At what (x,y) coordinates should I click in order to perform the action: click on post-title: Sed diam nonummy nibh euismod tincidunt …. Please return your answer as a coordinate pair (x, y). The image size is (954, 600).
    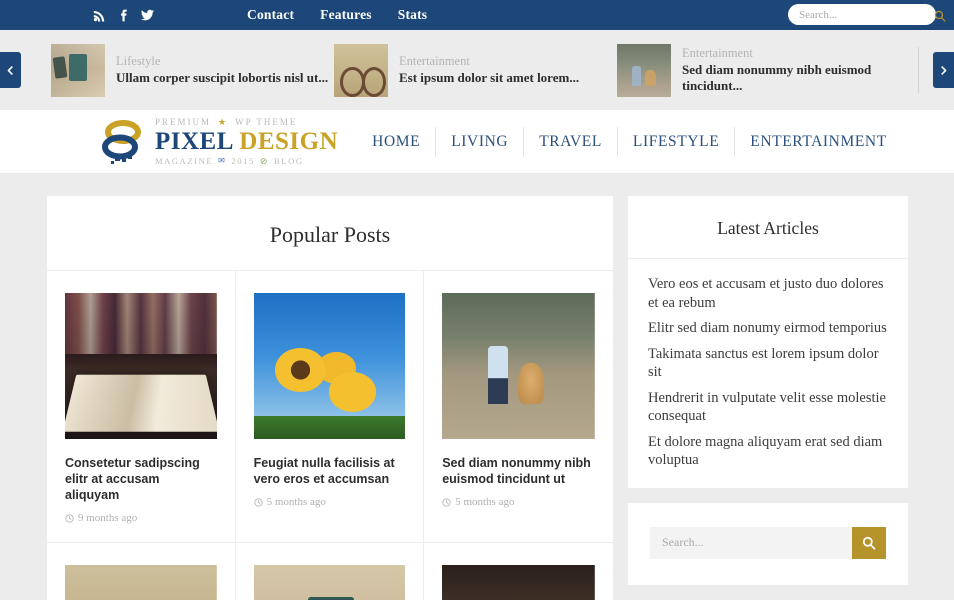
    Looking at the image, I should click on (516, 471).